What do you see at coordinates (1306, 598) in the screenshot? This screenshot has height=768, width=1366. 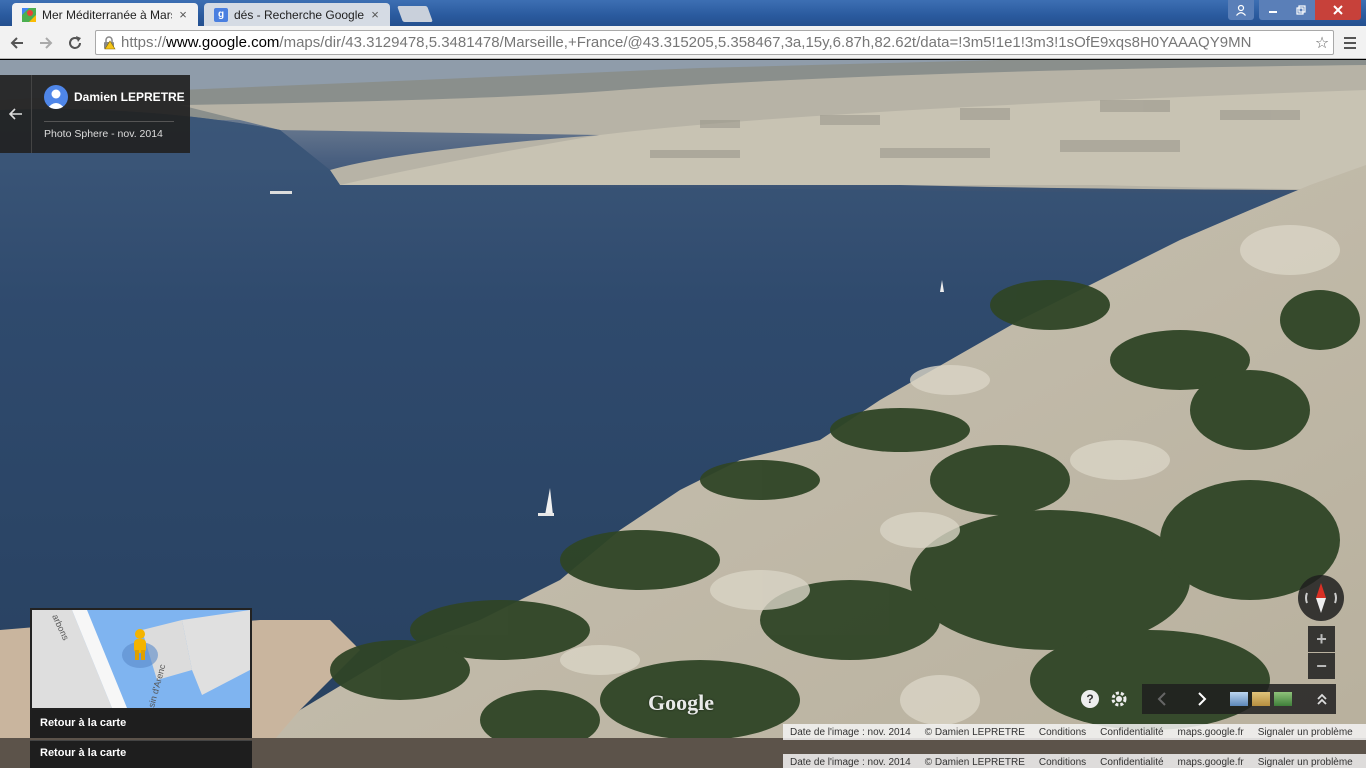 I see `rotate-left-icon` at bounding box center [1306, 598].